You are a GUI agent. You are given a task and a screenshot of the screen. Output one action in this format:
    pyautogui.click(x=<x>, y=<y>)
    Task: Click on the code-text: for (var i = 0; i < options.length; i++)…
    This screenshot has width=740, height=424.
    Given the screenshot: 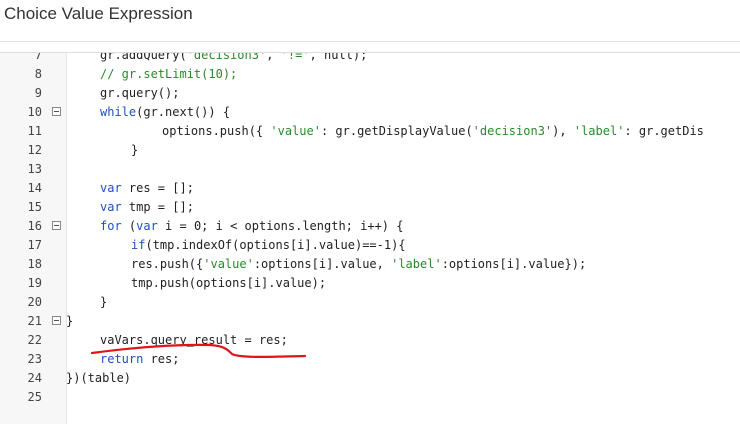 What is the action you would take?
    pyautogui.click(x=252, y=226)
    